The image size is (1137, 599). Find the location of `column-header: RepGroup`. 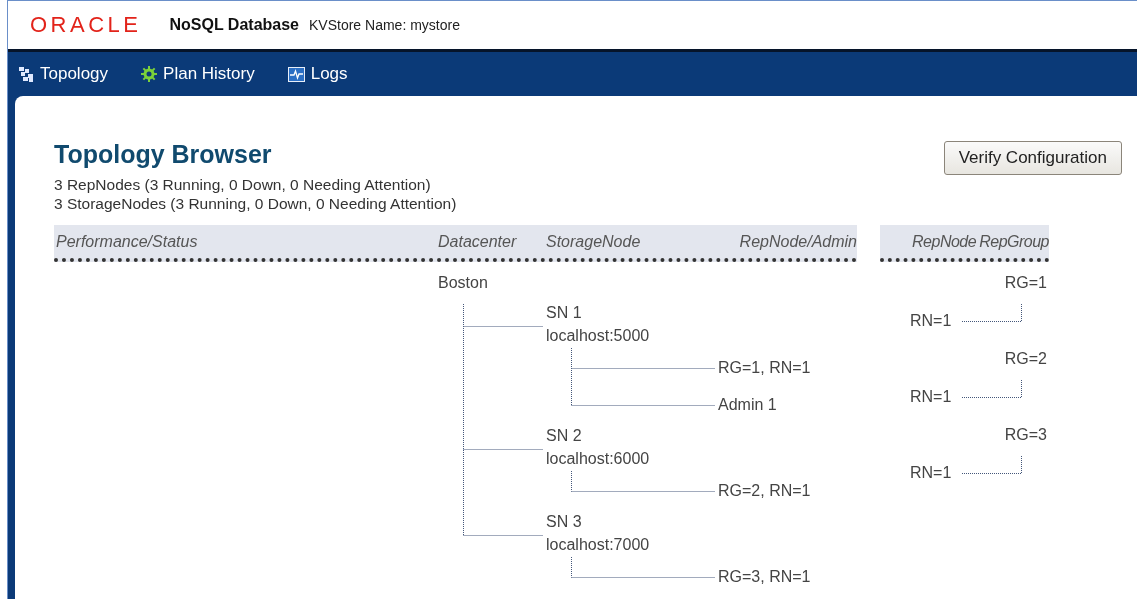

column-header: RepGroup is located at coordinates (1014, 241).